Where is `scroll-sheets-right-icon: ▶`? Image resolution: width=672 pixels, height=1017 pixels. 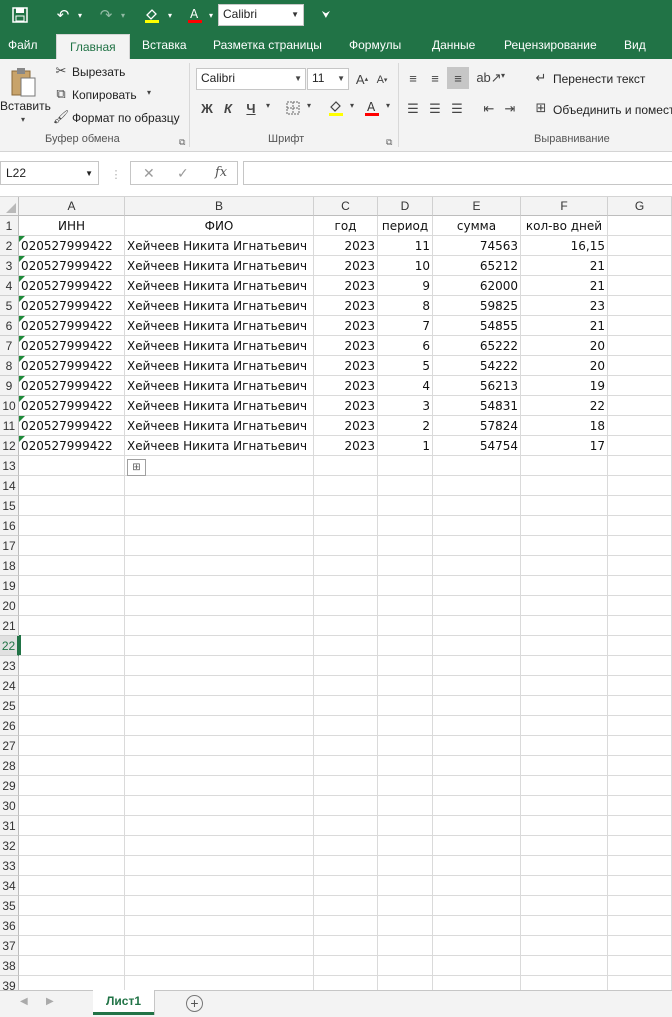
scroll-sheets-right-icon: ▶ is located at coordinates (50, 1001).